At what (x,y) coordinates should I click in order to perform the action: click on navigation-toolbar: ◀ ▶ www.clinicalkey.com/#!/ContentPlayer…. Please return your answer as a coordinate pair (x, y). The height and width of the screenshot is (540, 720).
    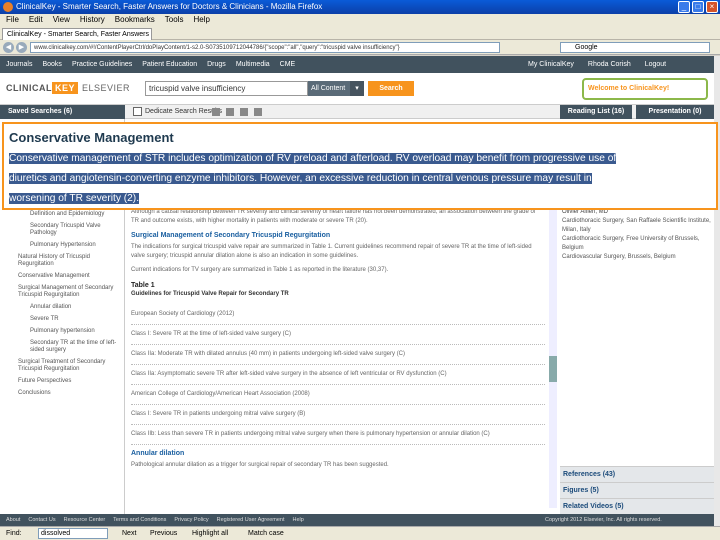
    Looking at the image, I should click on (360, 47).